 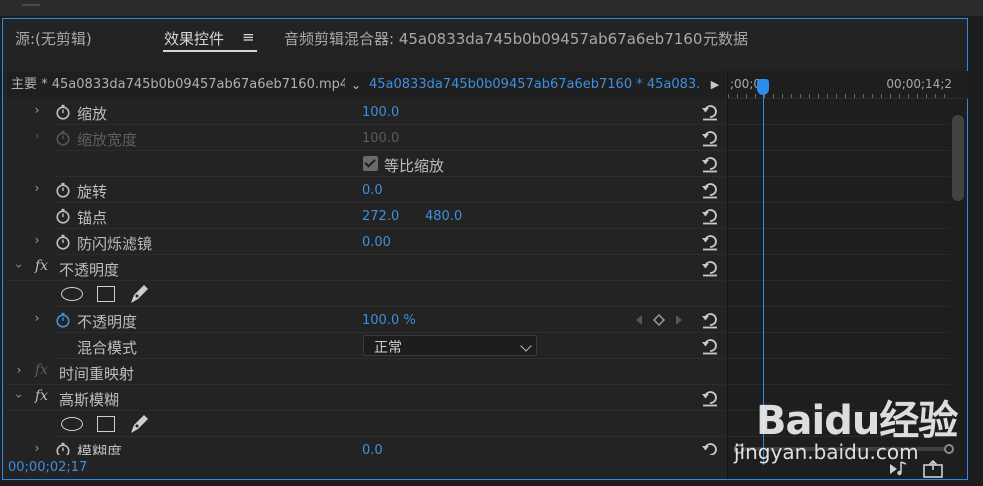 I want to click on opacity-value: 100.0 %, so click(x=389, y=320).